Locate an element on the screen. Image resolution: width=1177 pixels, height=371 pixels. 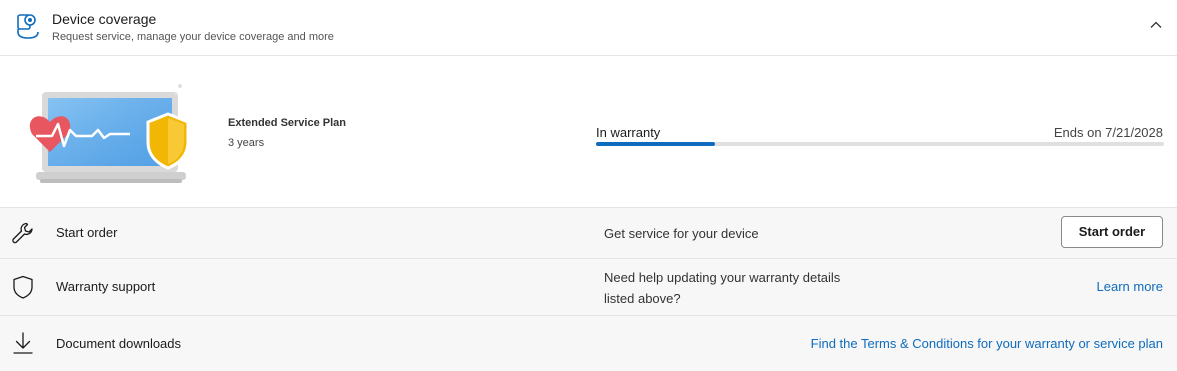
plan-duration: 3 years is located at coordinates (246, 143).